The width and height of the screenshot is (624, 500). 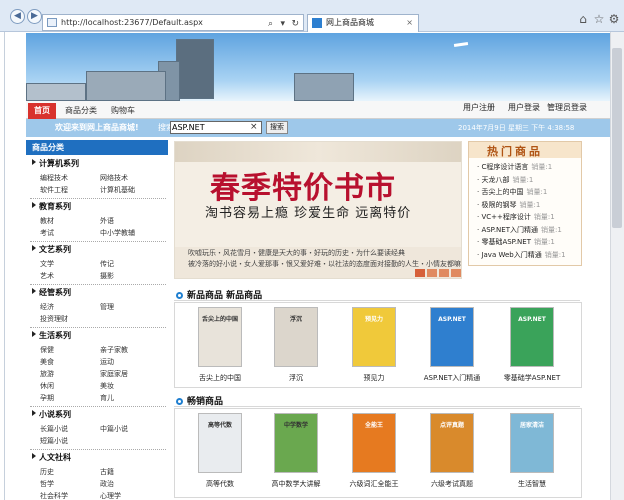 I want to click on promo-pager, so click(x=438, y=273).